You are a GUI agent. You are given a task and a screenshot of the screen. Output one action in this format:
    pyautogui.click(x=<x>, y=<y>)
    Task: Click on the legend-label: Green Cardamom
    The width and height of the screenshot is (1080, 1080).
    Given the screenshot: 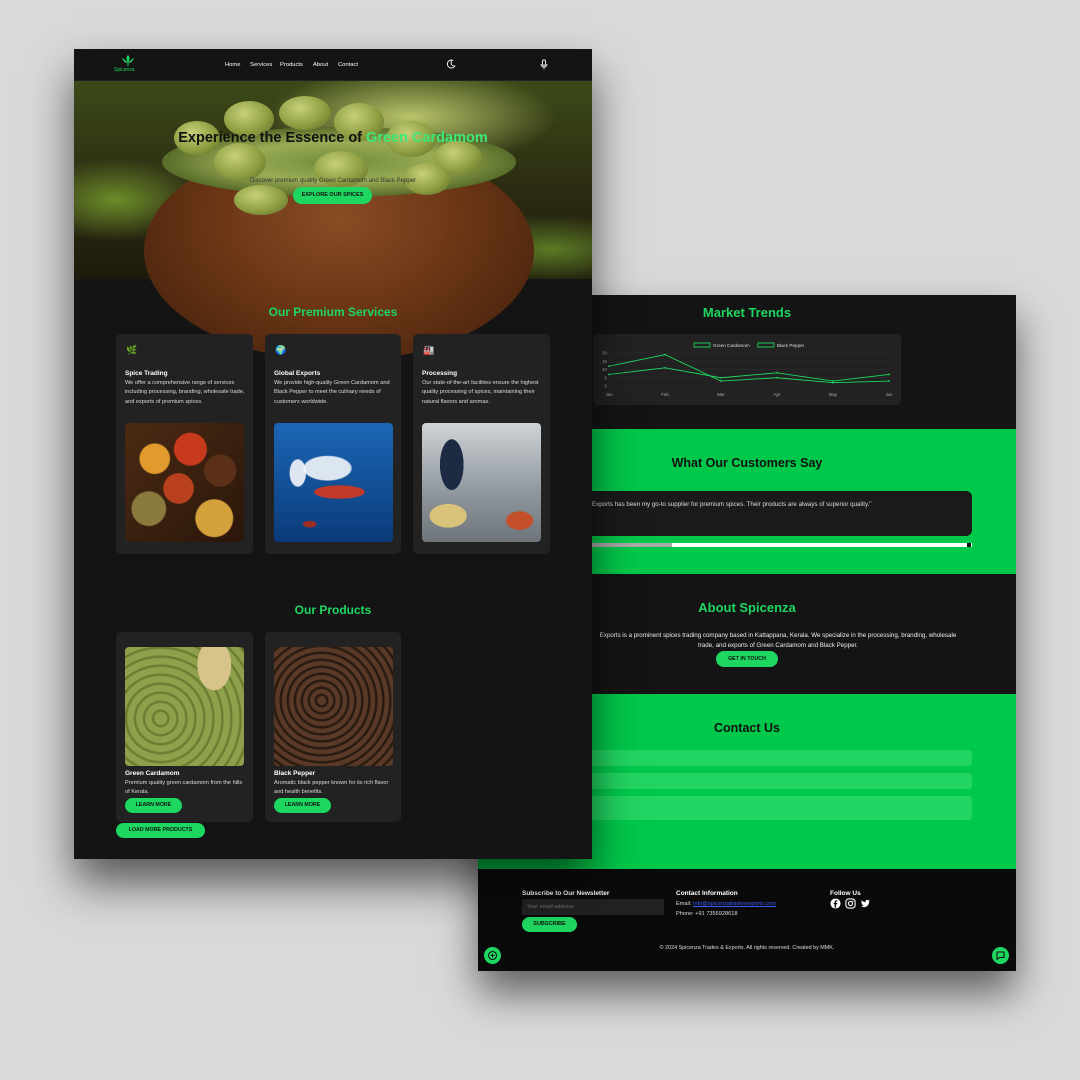 What is the action you would take?
    pyautogui.click(x=731, y=345)
    